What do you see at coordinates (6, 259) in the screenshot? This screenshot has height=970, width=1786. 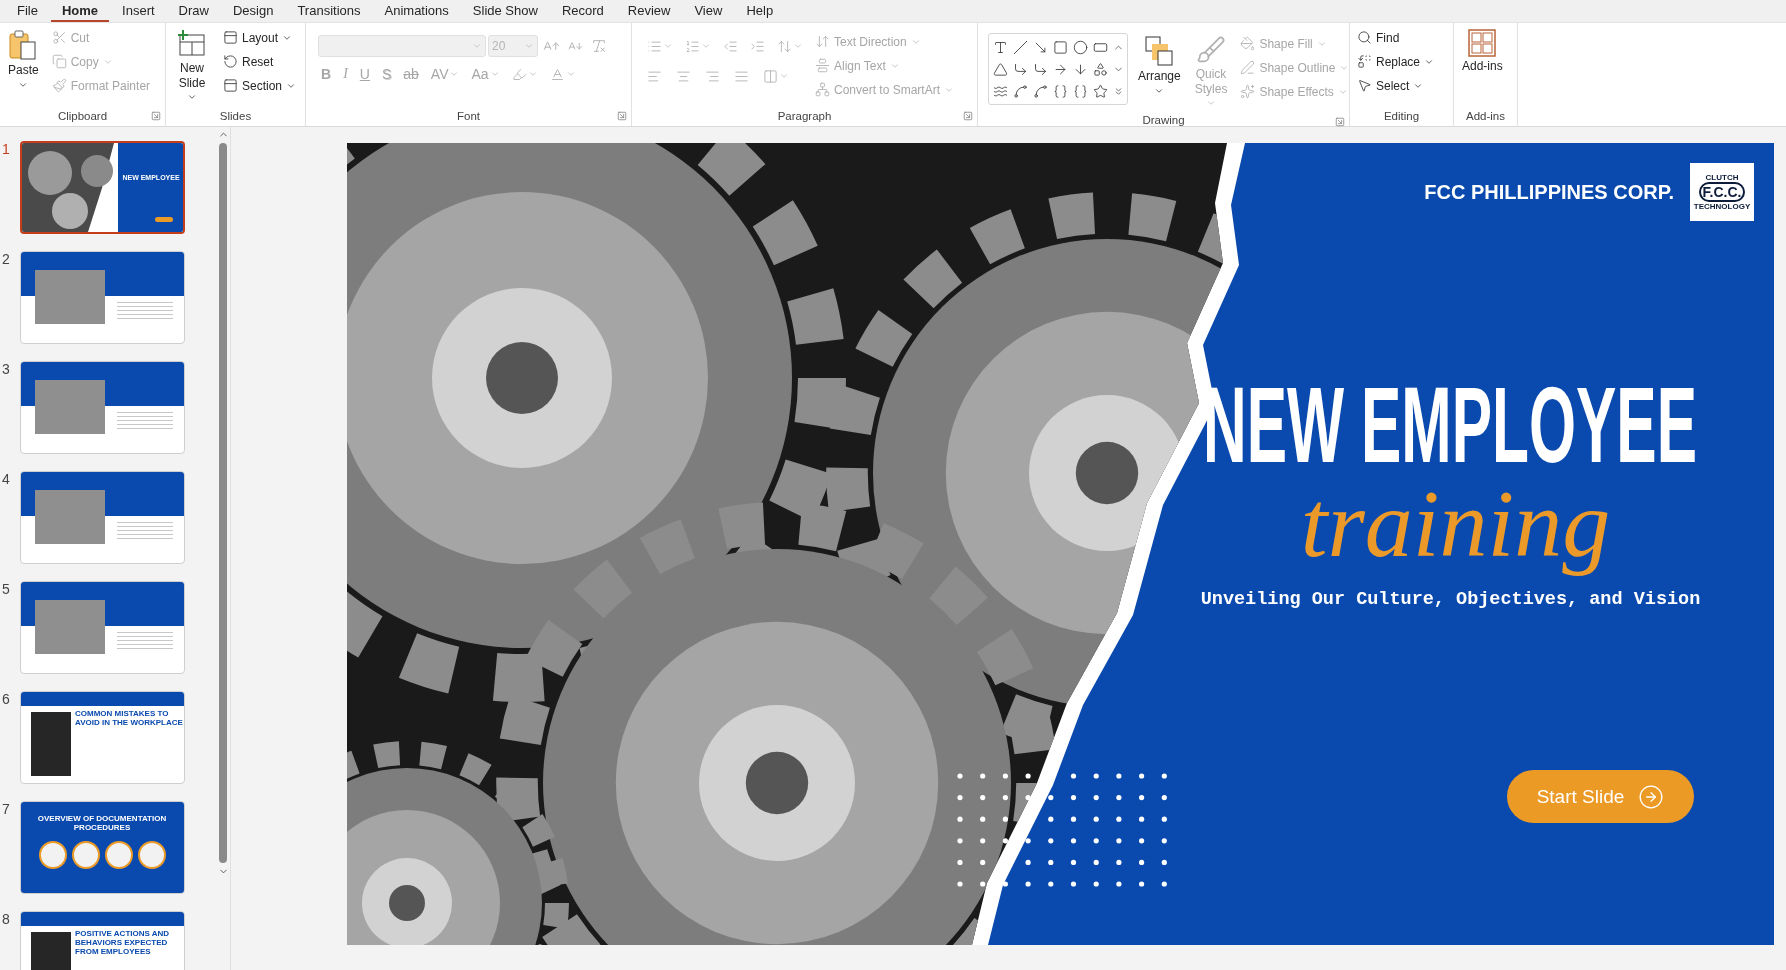 I see `slide-number: 2` at bounding box center [6, 259].